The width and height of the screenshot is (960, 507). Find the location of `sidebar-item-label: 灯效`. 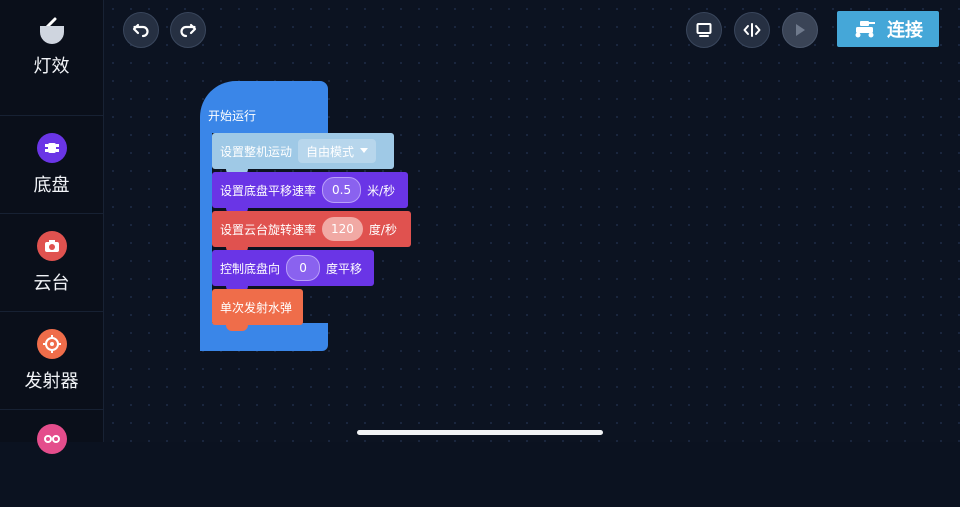

sidebar-item-label: 灯效 is located at coordinates (51, 66).